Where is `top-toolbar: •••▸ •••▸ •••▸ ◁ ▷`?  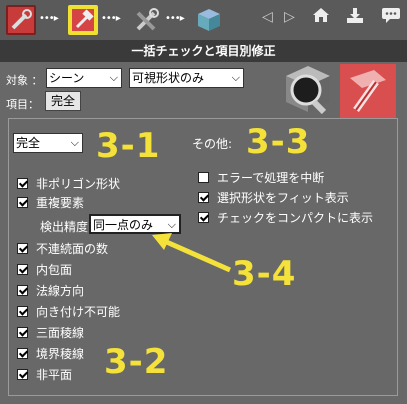 top-toolbar: •••▸ •••▸ •••▸ ◁ ▷ is located at coordinates (203, 20).